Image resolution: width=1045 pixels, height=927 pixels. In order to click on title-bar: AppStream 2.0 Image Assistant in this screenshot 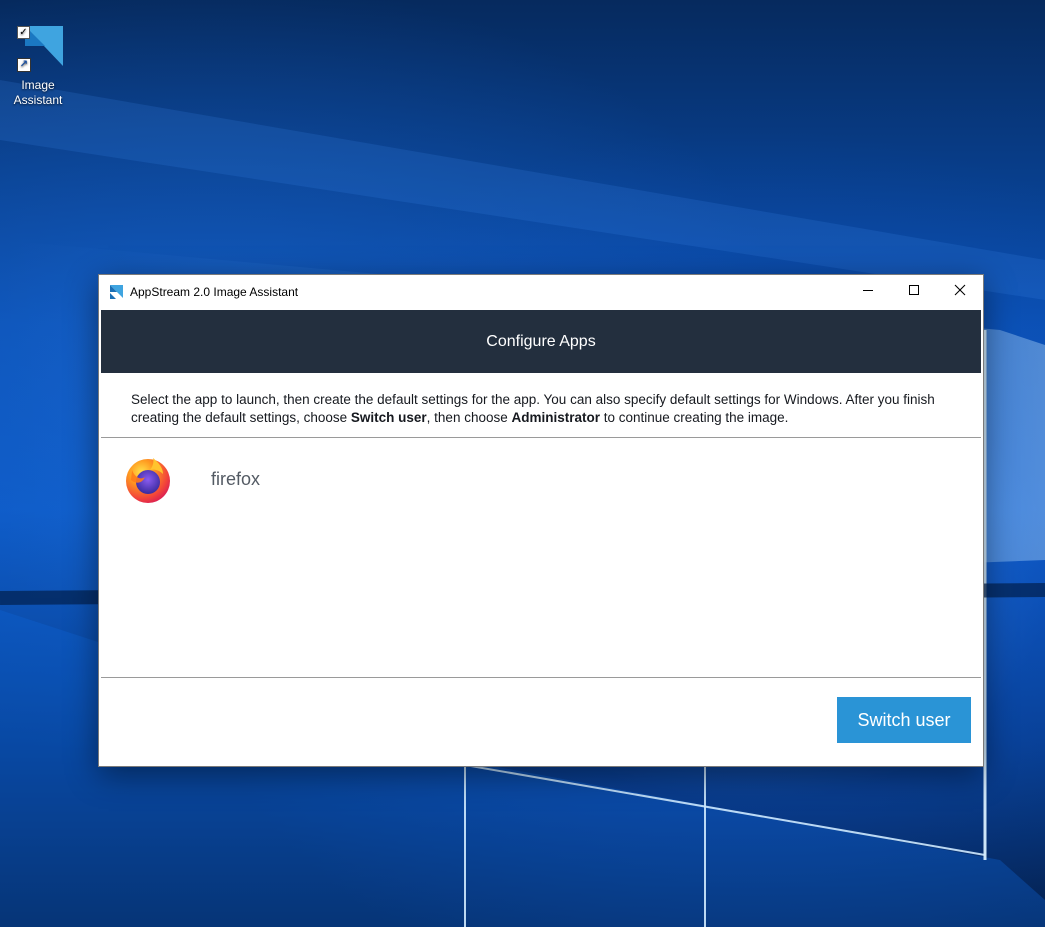, I will do `click(541, 292)`.